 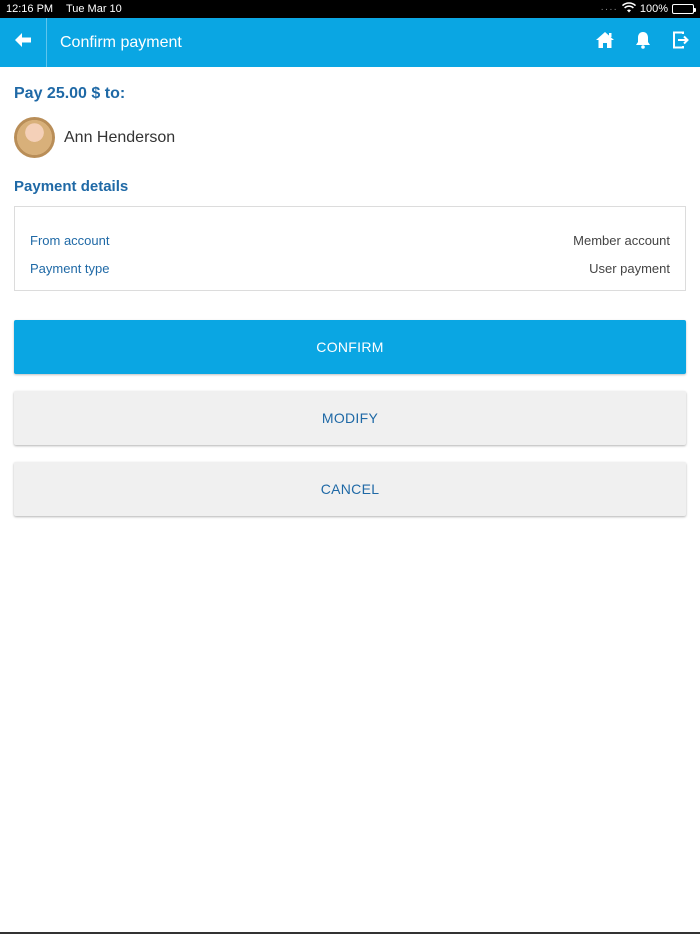 What do you see at coordinates (350, 42) in the screenshot?
I see `app-bar: Confirm payment` at bounding box center [350, 42].